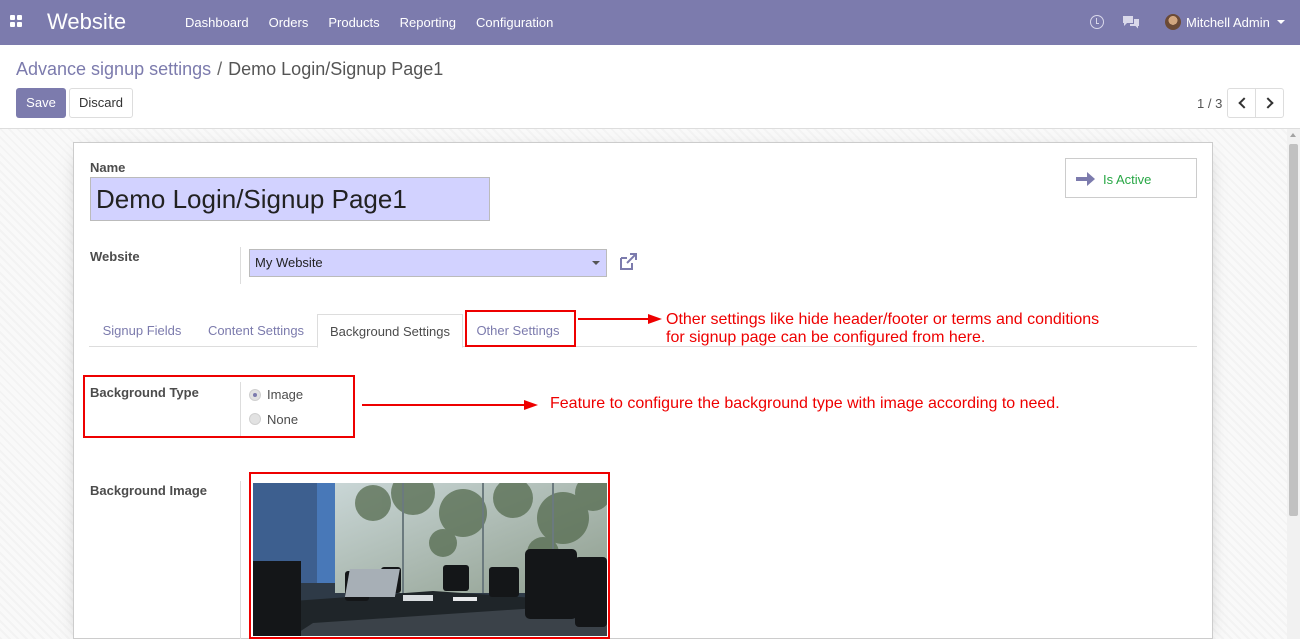  I want to click on is-active-button: Is Active, so click(1131, 178).